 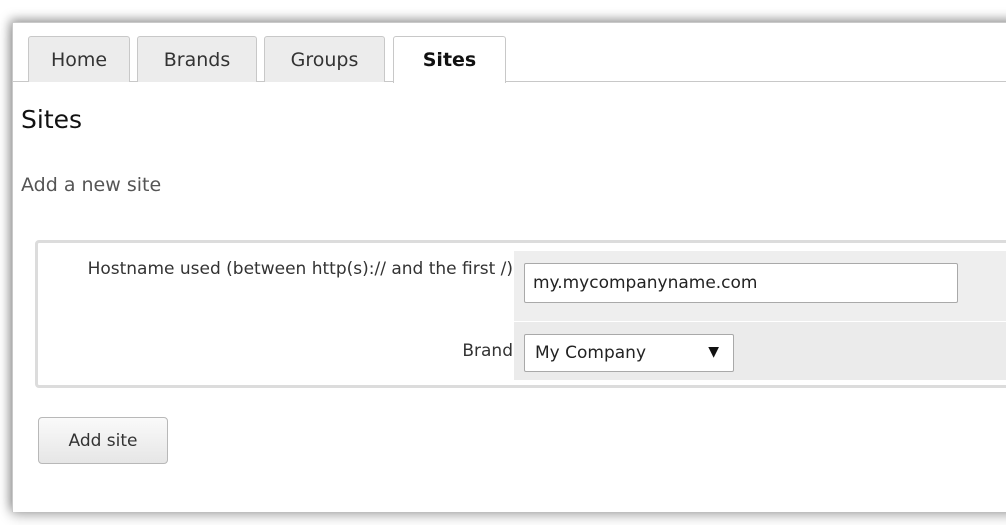 What do you see at coordinates (197, 59) in the screenshot?
I see `tab-brands: Brands` at bounding box center [197, 59].